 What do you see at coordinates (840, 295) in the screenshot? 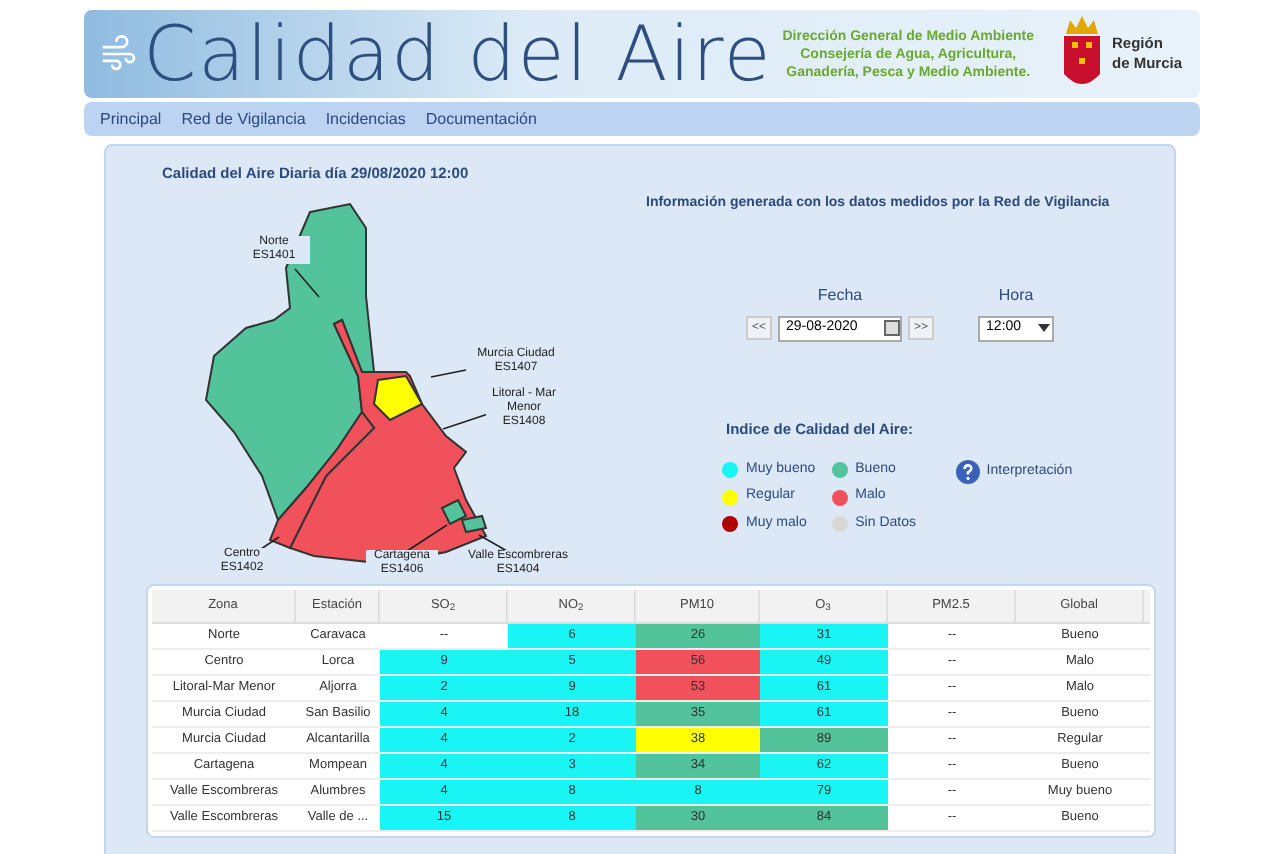
I see `date-label: Fecha` at bounding box center [840, 295].